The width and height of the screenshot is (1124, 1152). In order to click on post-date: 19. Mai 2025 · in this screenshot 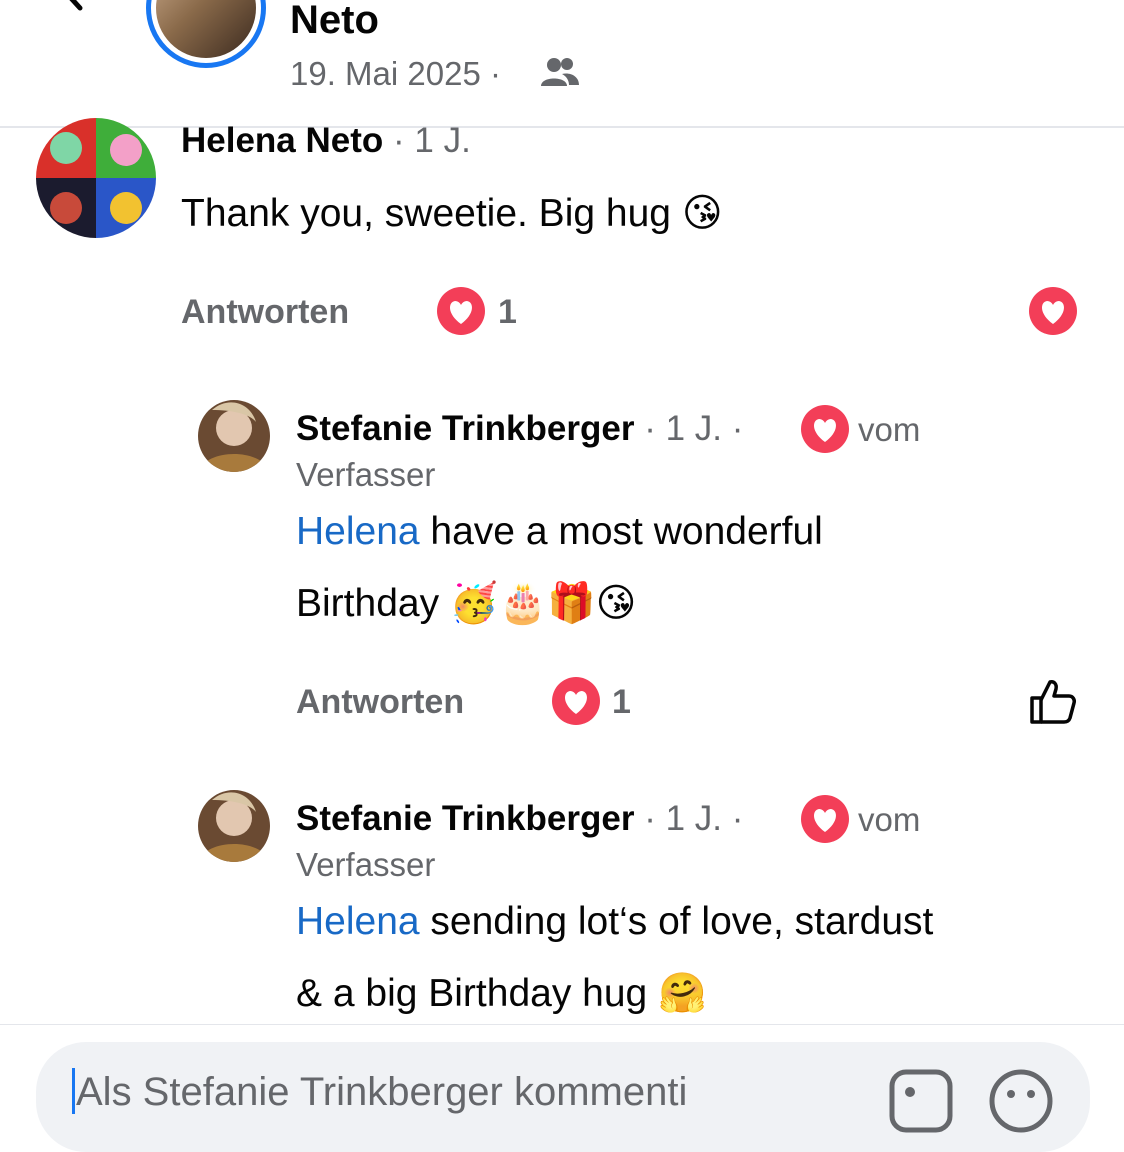, I will do `click(395, 74)`.